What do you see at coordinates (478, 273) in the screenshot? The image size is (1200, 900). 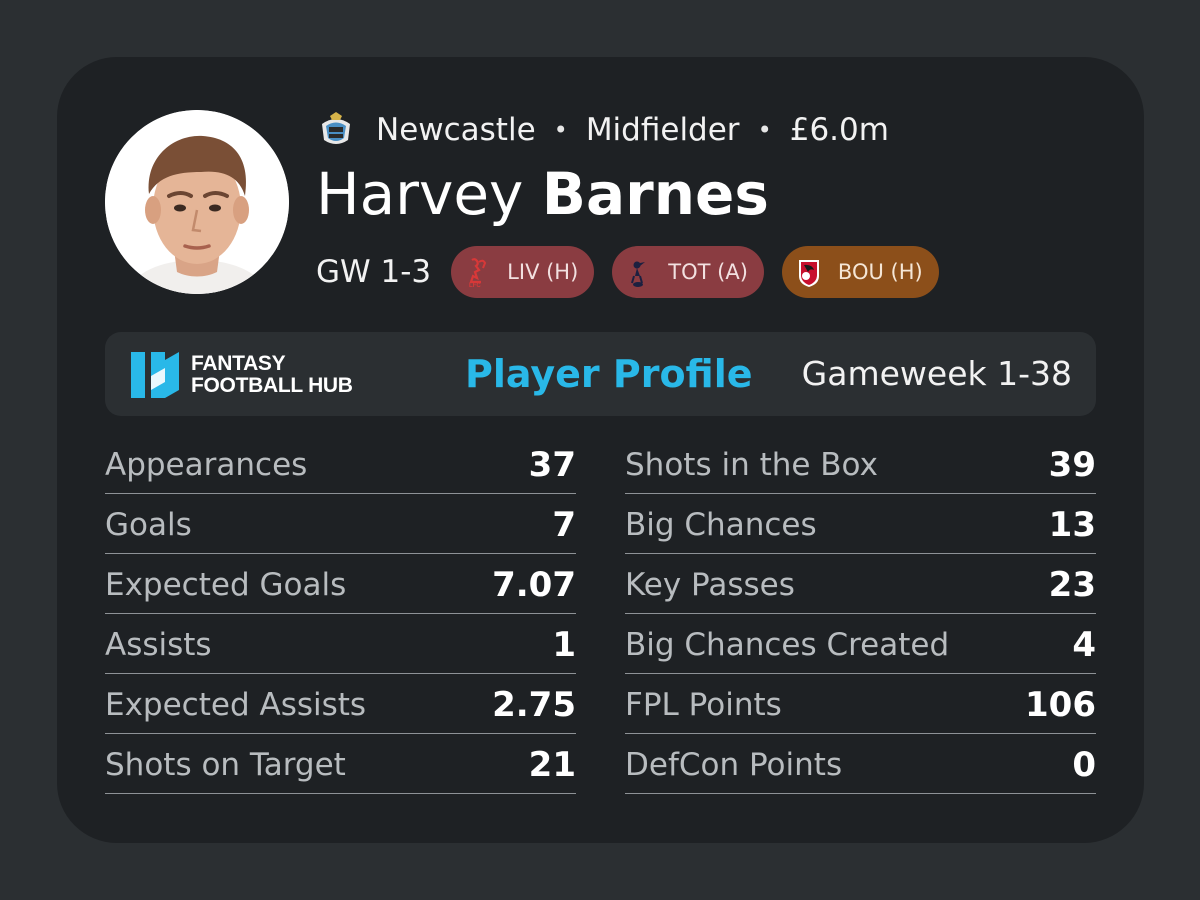 I see `liverpool-crest-icon: LFC` at bounding box center [478, 273].